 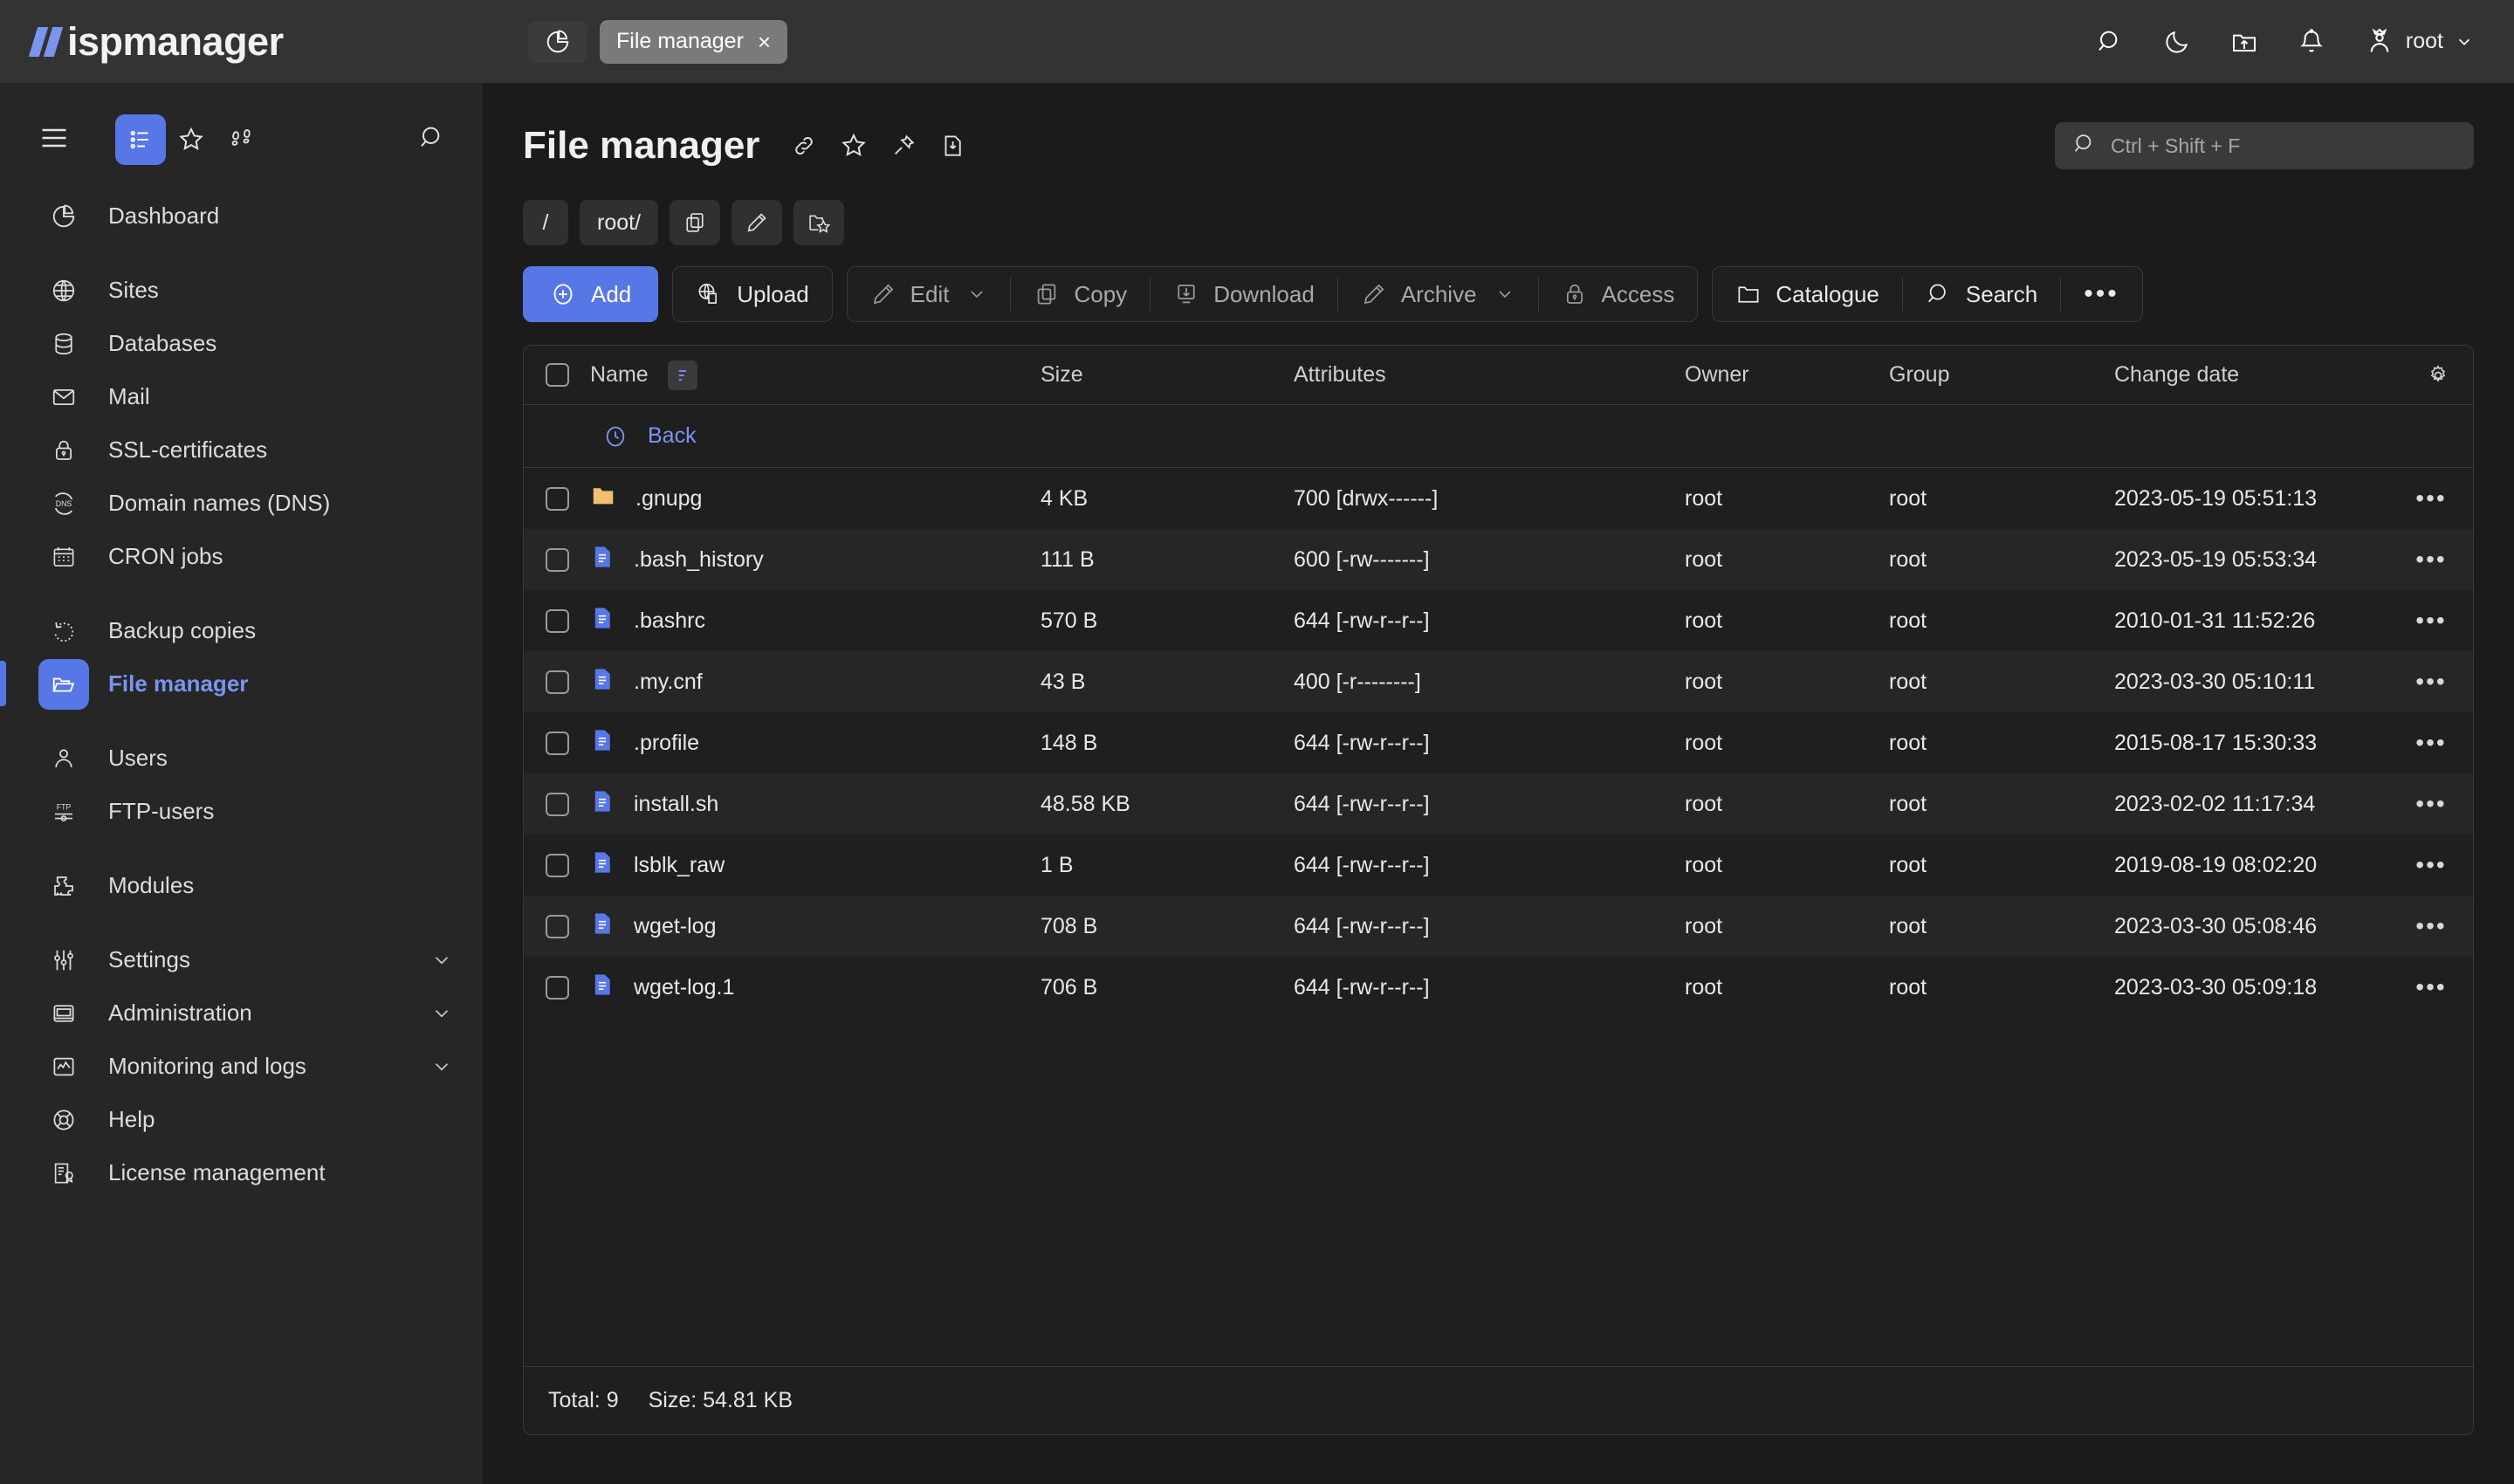 I want to click on sidebar-item-file-manager: File manager, so click(x=242, y=684).